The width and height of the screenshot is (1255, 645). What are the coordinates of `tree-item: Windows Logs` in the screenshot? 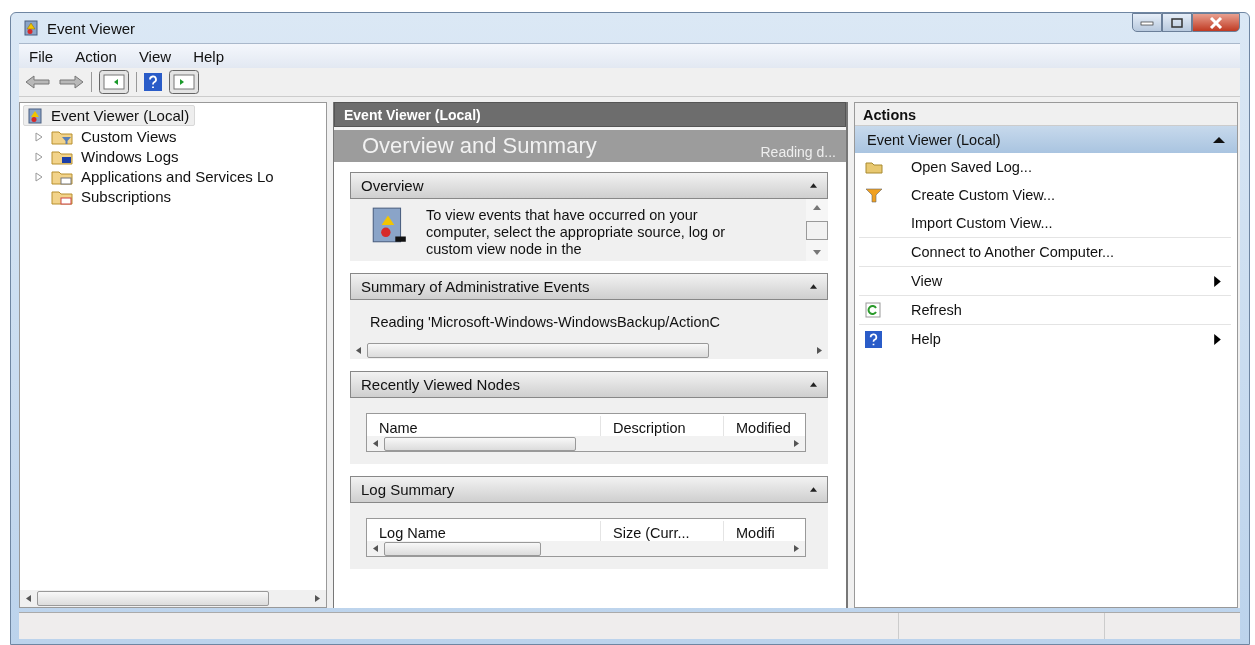 It's located at (116, 156).